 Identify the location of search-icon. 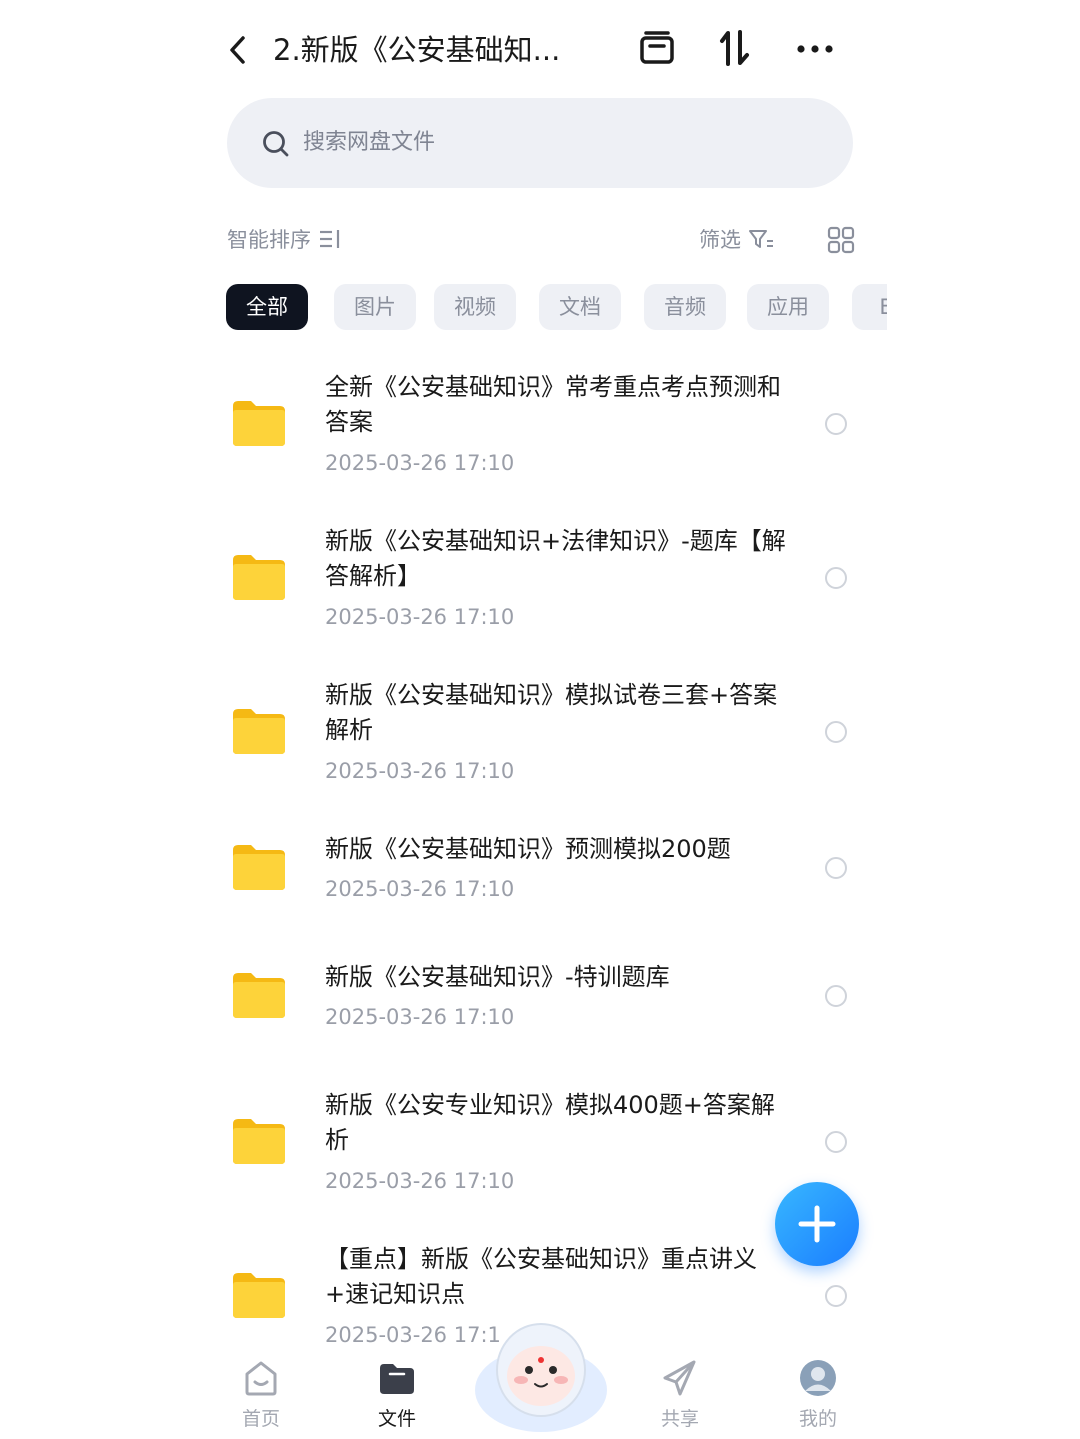
(276, 144).